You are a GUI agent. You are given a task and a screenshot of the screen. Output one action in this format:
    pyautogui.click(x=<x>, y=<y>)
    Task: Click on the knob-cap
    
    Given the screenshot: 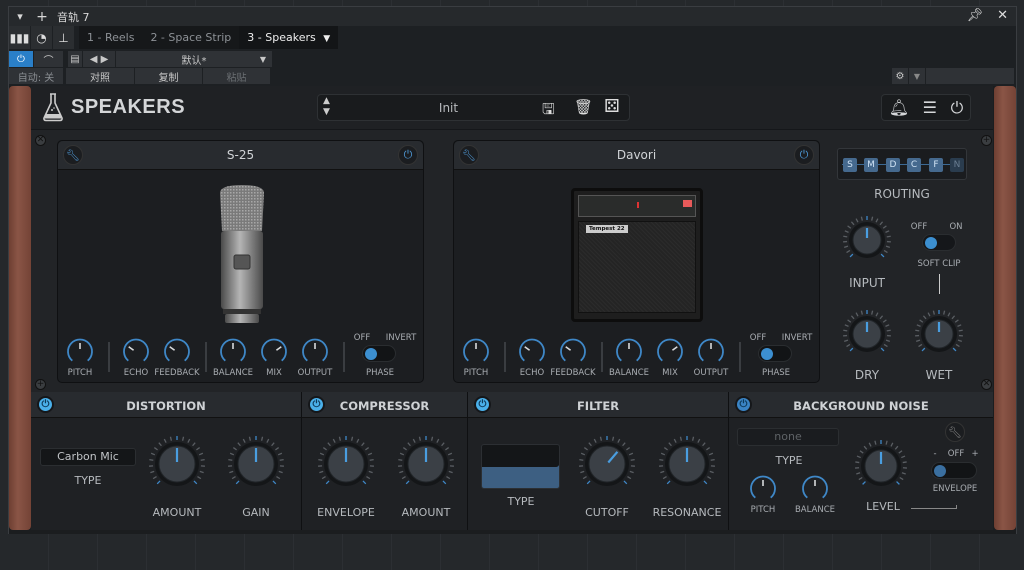 What is the action you would take?
    pyautogui.click(x=607, y=464)
    